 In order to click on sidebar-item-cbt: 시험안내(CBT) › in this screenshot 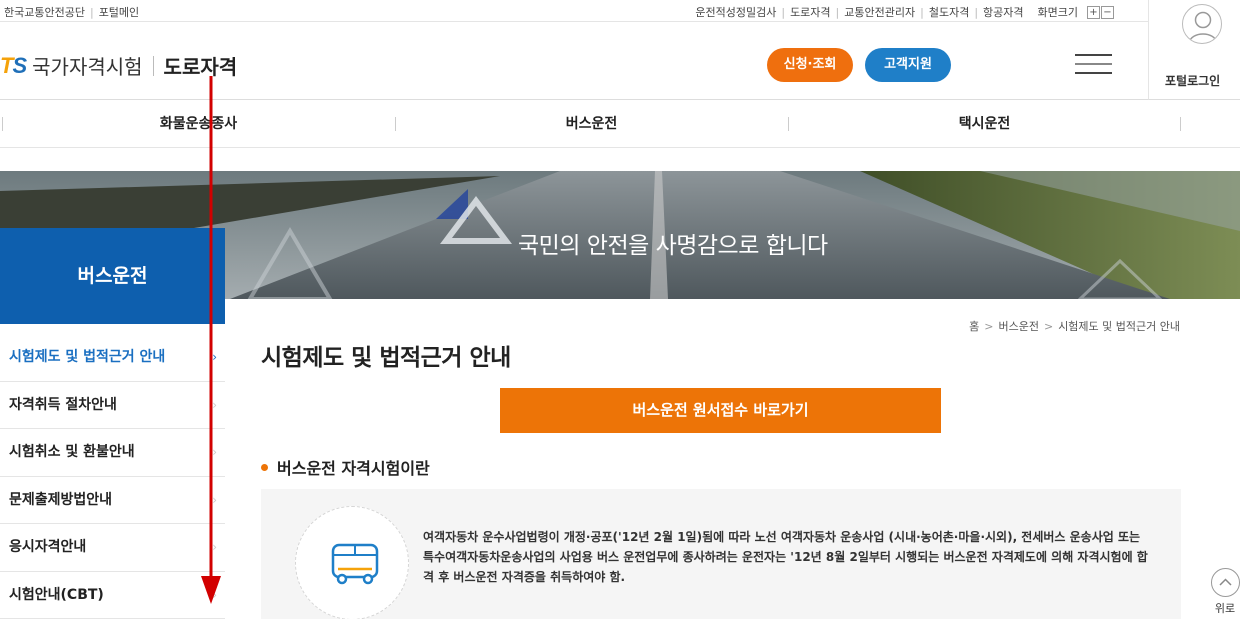, I will do `click(112, 595)`.